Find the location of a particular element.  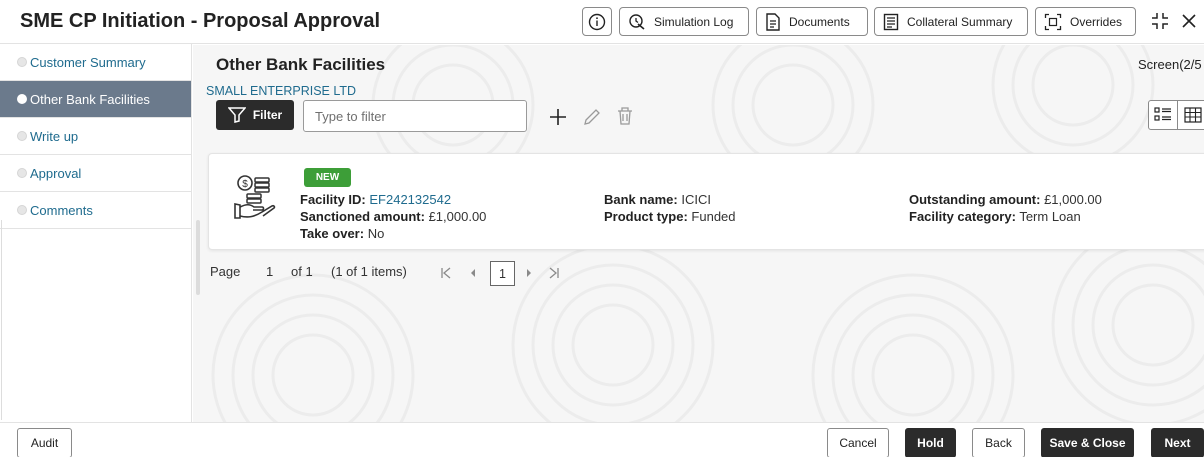

filter-label: Filter is located at coordinates (267, 115).